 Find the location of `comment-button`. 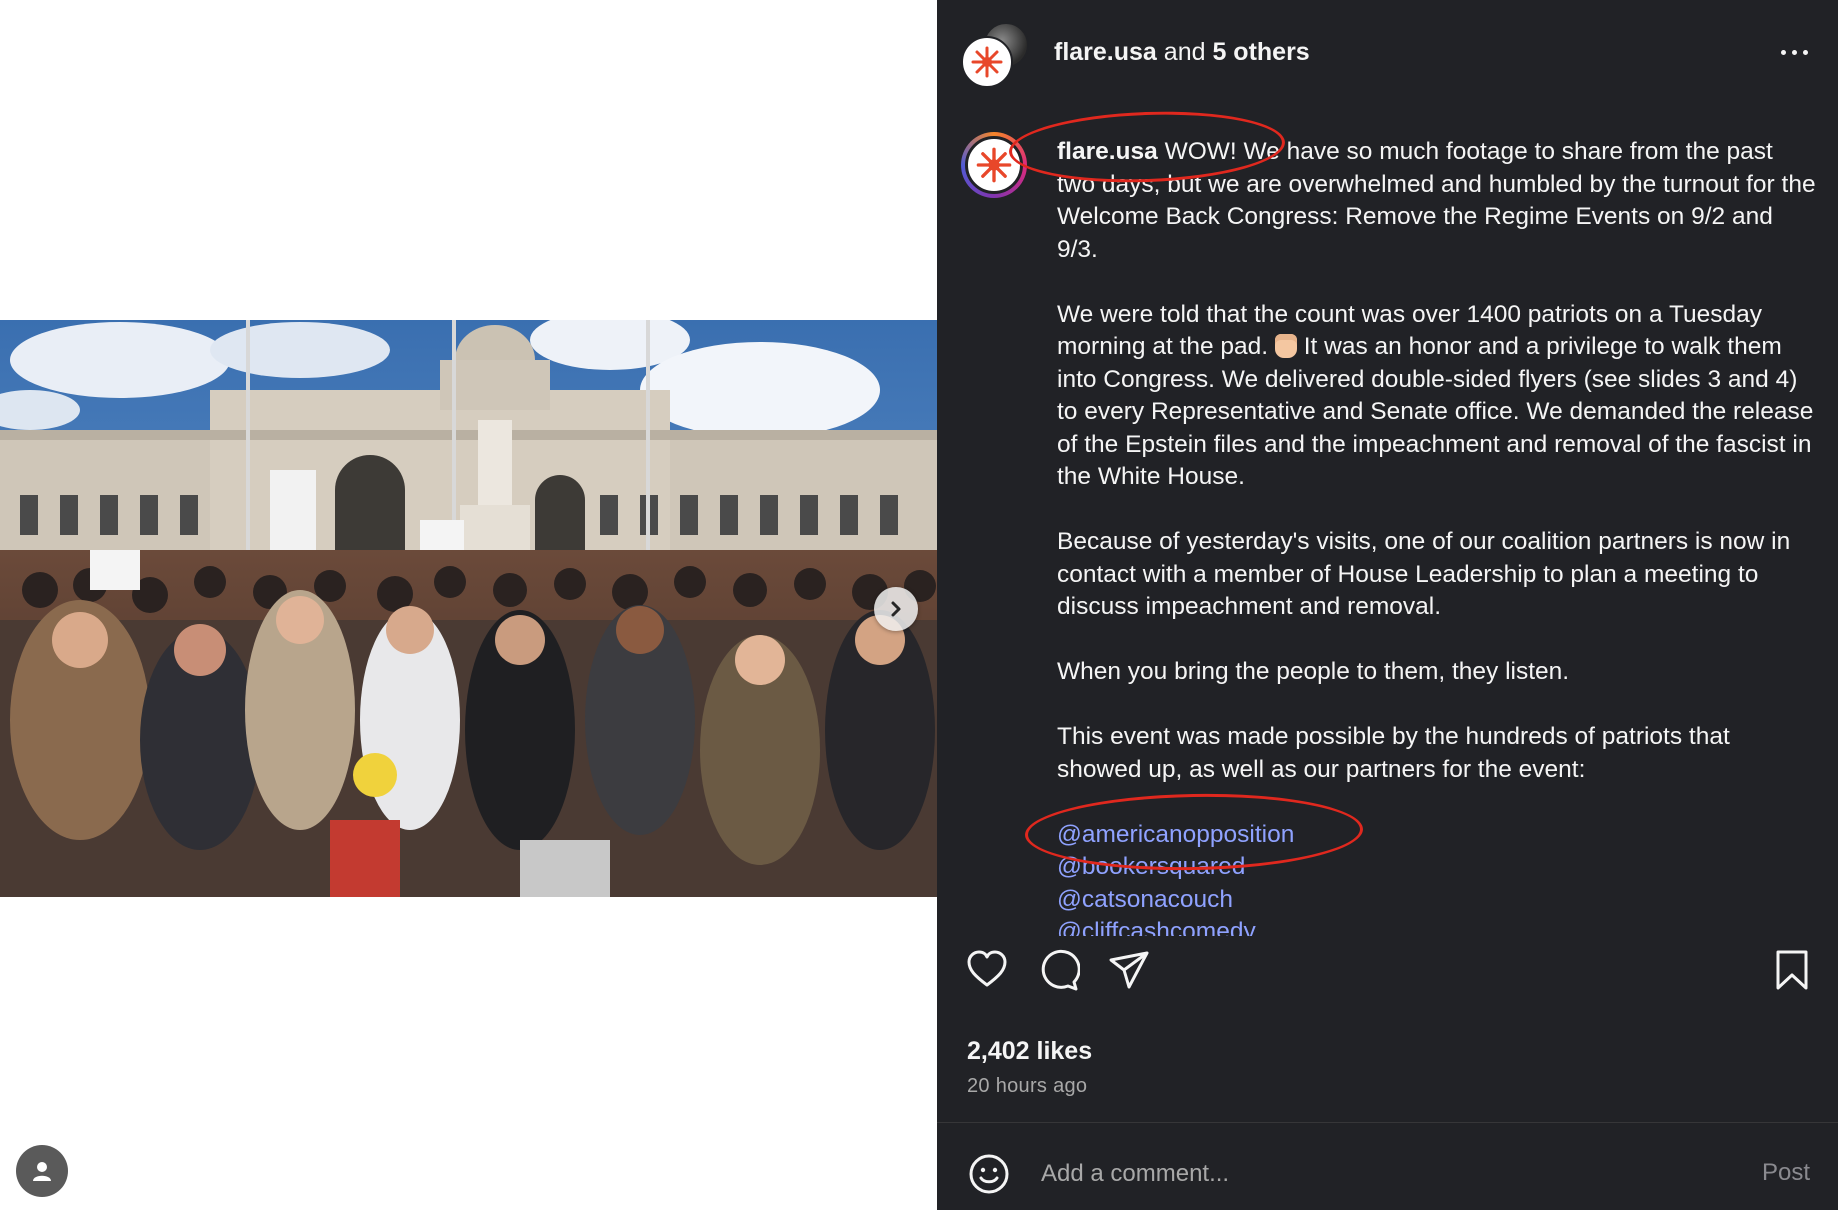

comment-button is located at coordinates (1058, 970).